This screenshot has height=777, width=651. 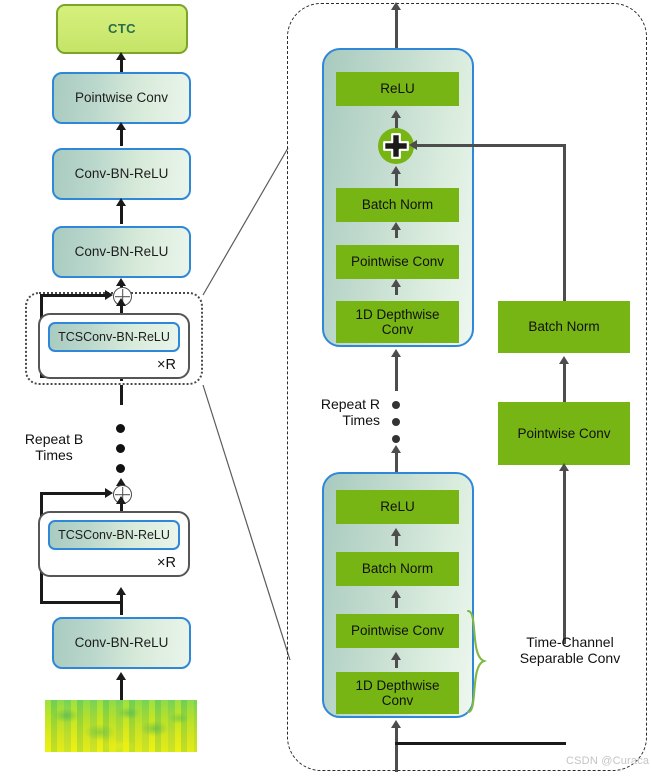 What do you see at coordinates (413, 145) in the screenshot?
I see `detail-residual-arrow-head` at bounding box center [413, 145].